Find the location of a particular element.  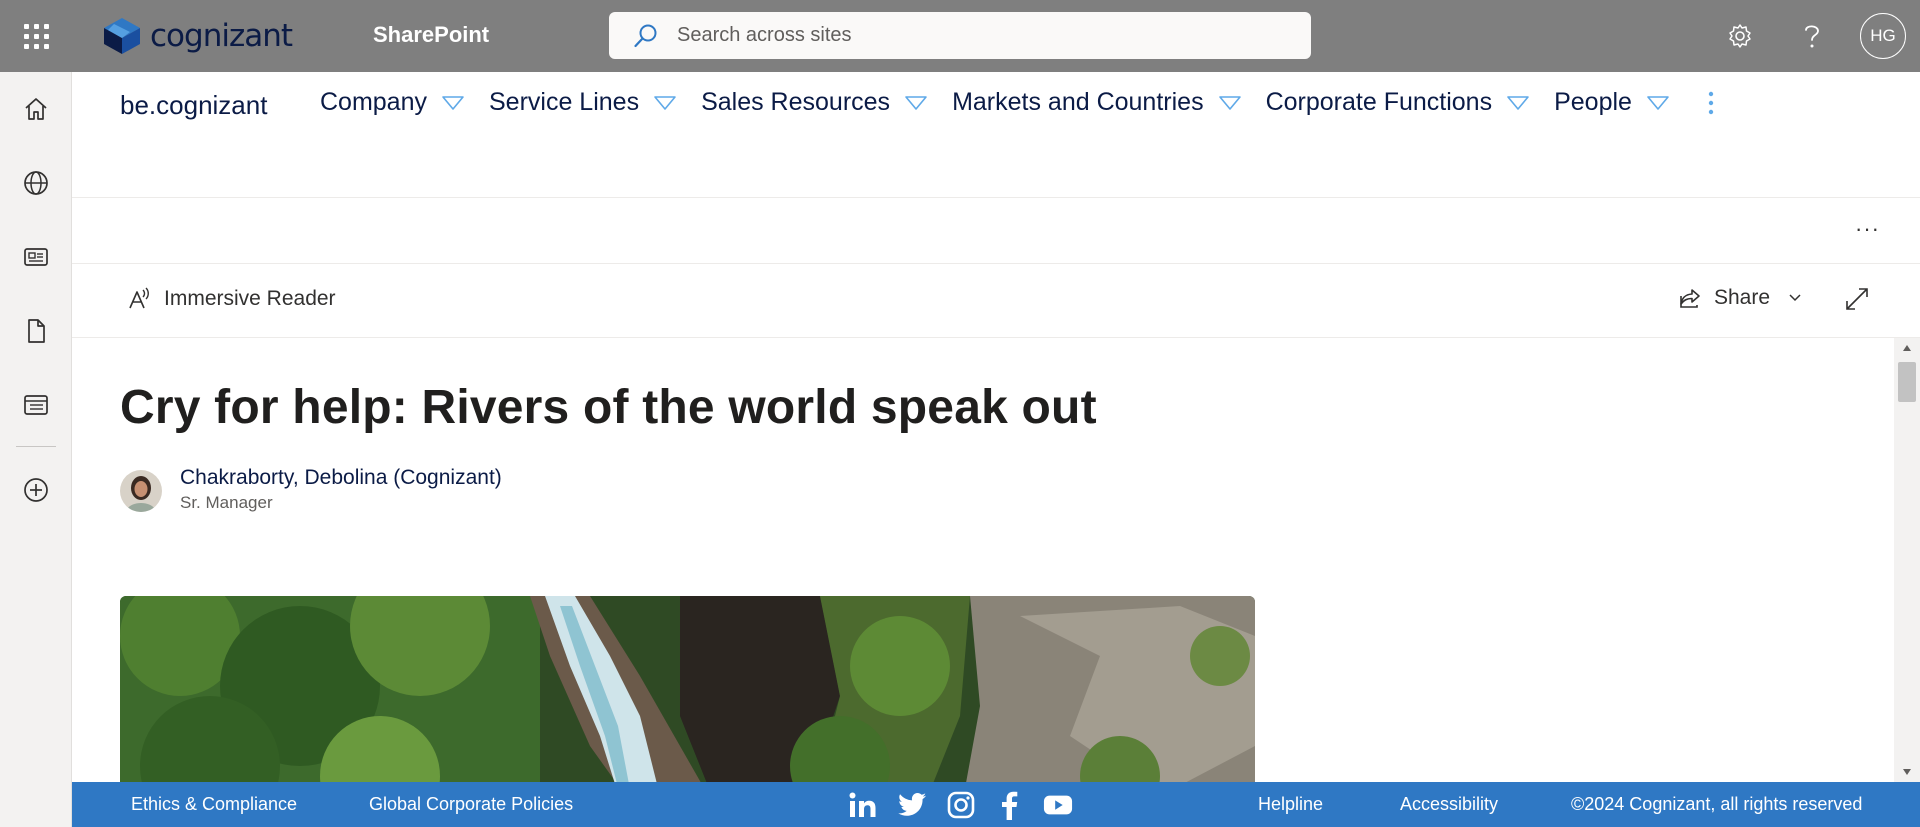

expand-icon is located at coordinates (1857, 299).